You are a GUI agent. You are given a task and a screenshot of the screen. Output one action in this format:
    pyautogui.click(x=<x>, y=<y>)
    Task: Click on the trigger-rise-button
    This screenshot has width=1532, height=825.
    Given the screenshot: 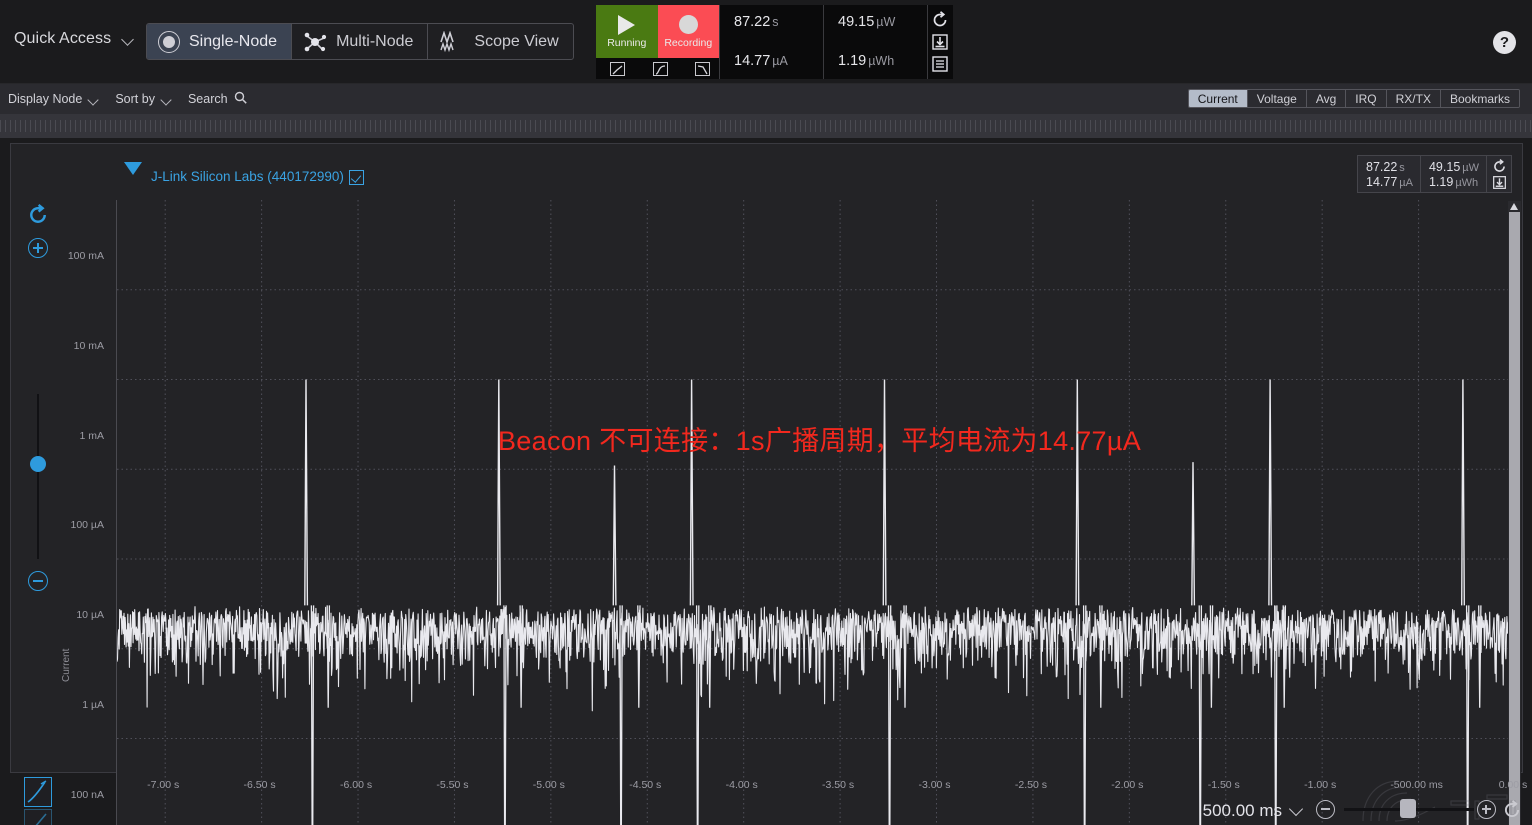 What is the action you would take?
    pyautogui.click(x=617, y=68)
    